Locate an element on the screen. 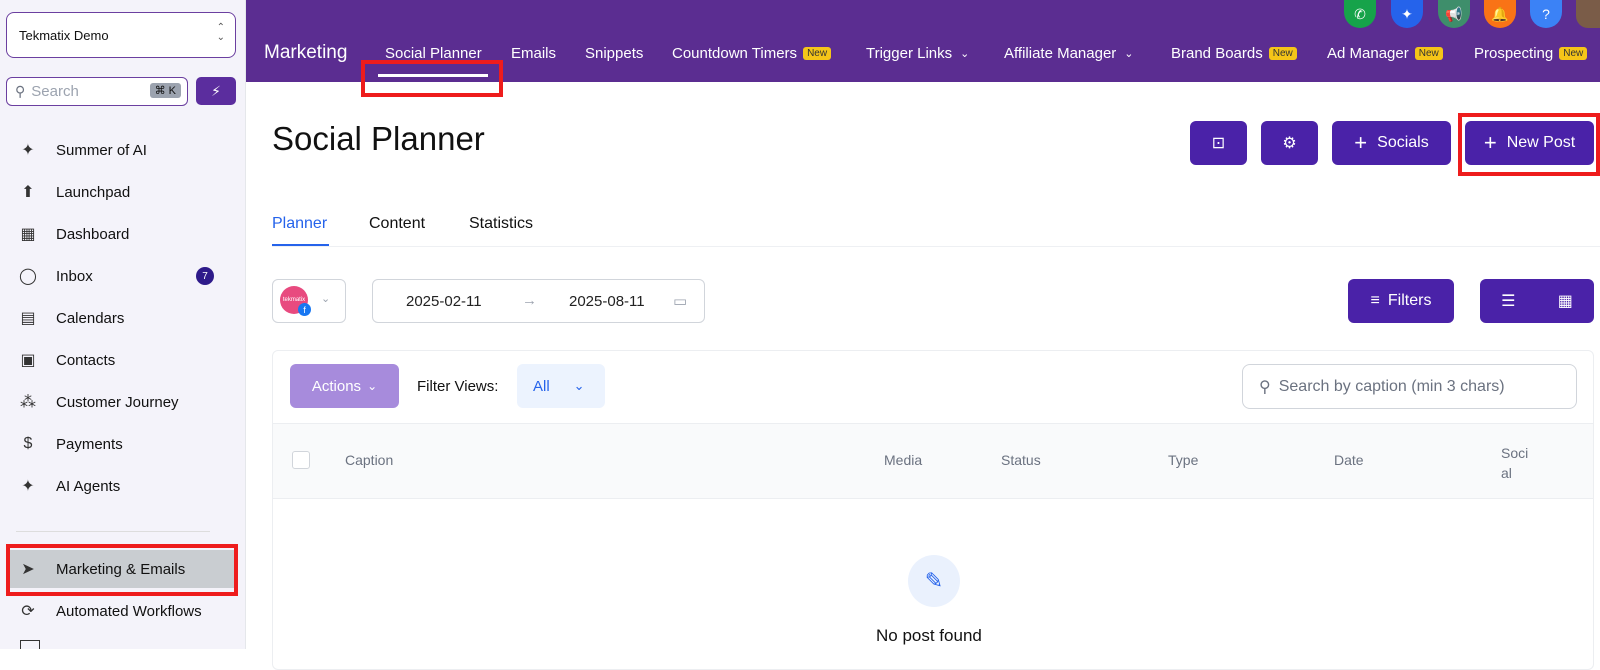  partial-nav-icon is located at coordinates (30, 644).